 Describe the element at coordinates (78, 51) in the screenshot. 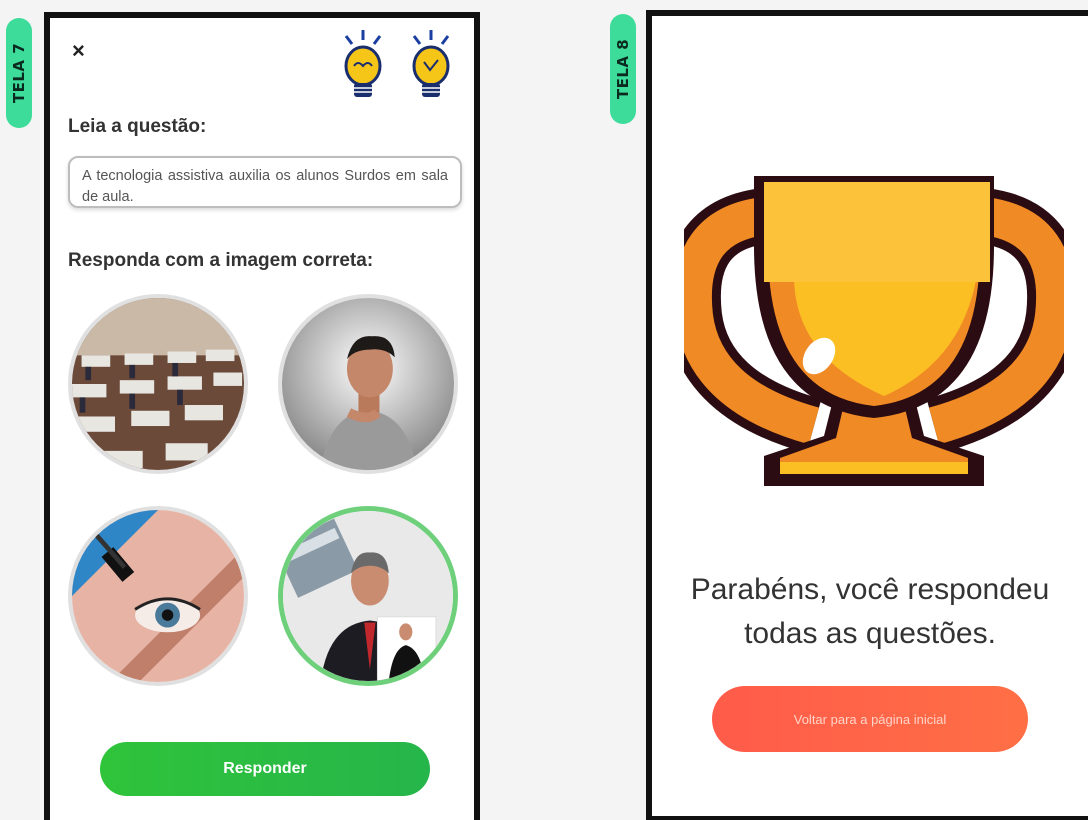

I see `close-icon: ×` at that location.